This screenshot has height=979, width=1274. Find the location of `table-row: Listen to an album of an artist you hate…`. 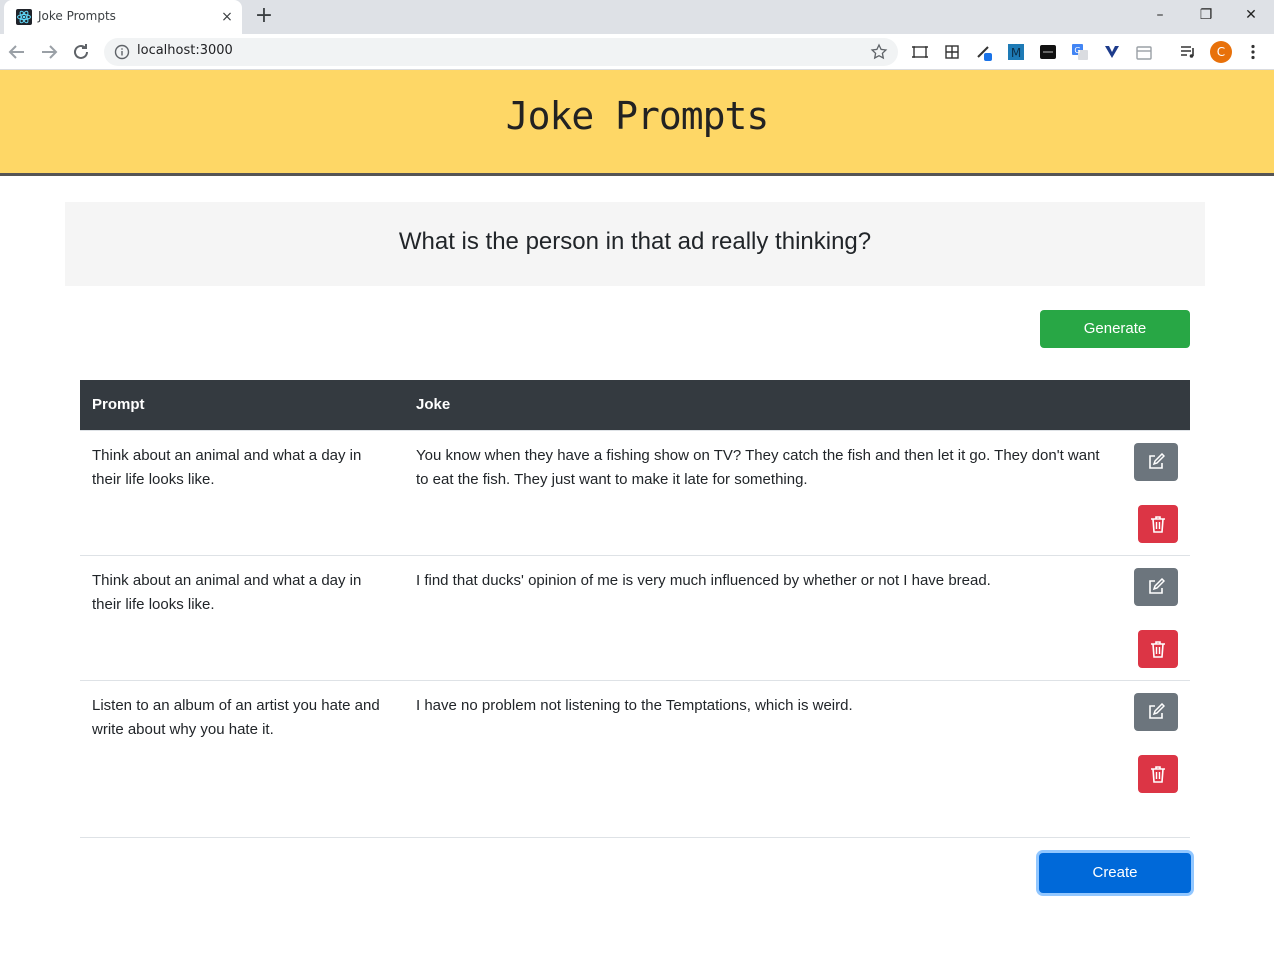

table-row: Listen to an album of an artist you hate… is located at coordinates (635, 742).